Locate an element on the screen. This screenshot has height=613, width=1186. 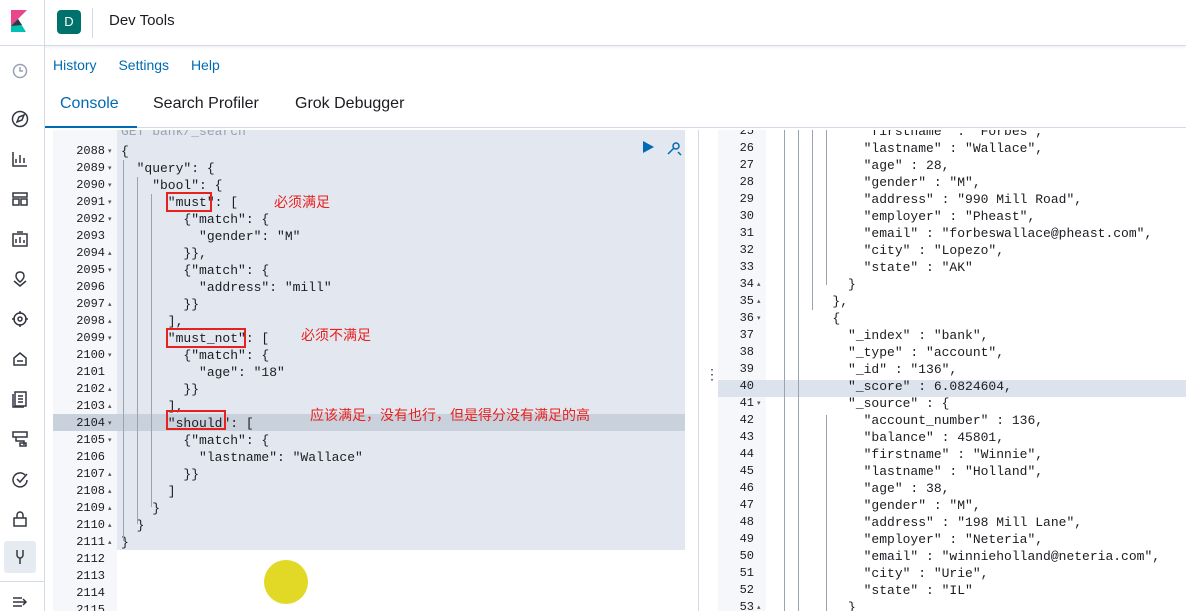
code-line: "age" : 38, is located at coordinates (860, 488).